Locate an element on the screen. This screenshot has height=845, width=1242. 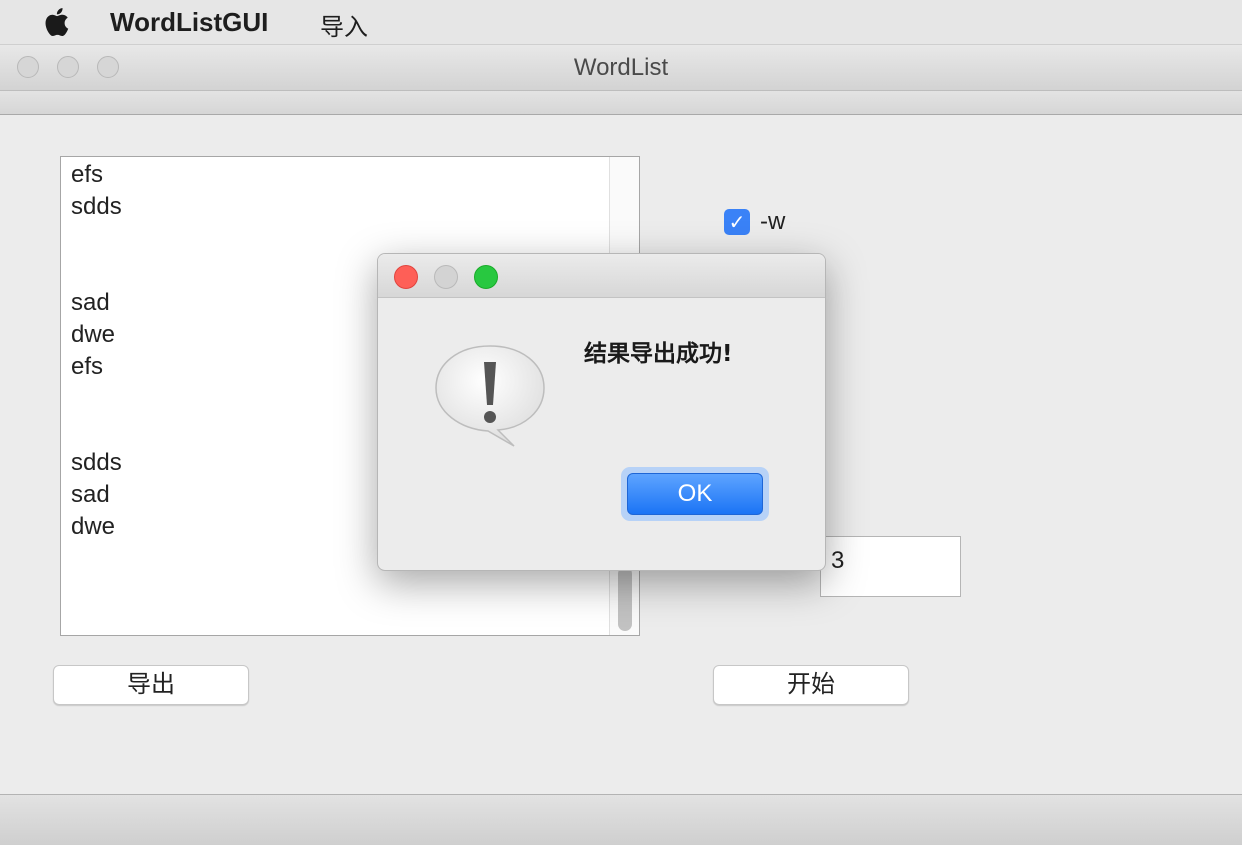
checkmark-icon: ✓ is located at coordinates (737, 222).